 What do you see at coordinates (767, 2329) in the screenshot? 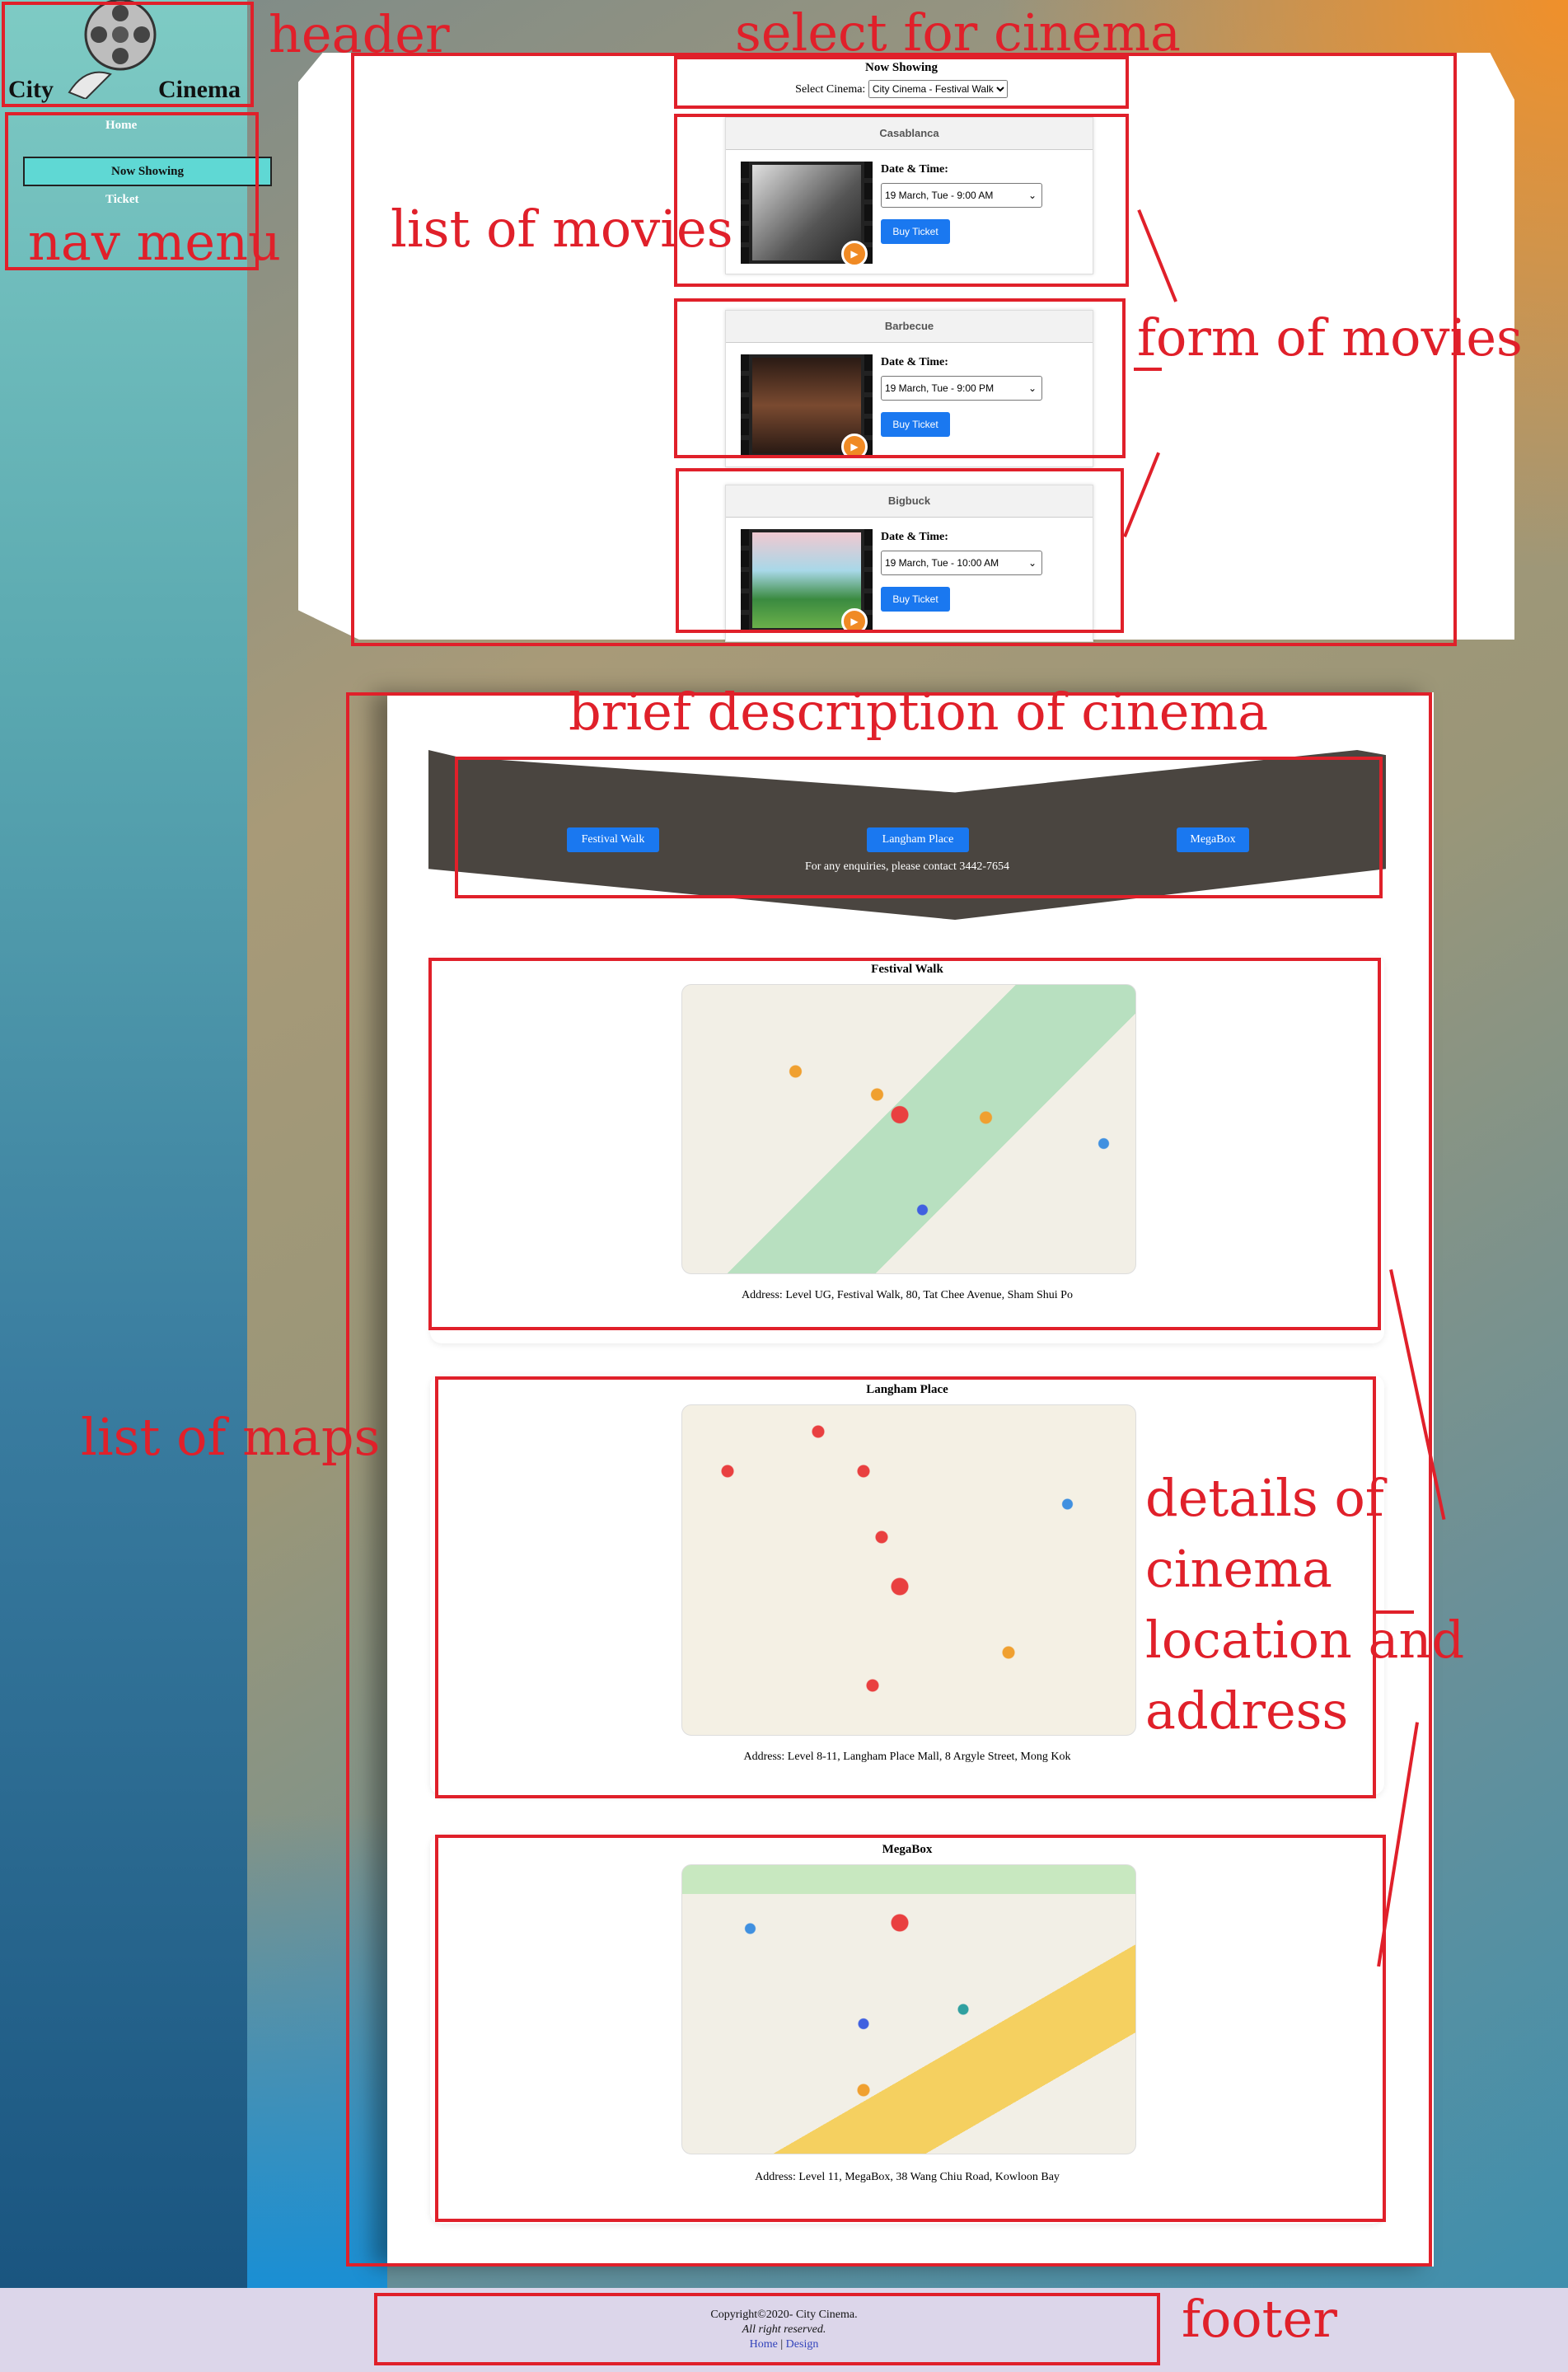
I see `annotation-box-footer` at bounding box center [767, 2329].